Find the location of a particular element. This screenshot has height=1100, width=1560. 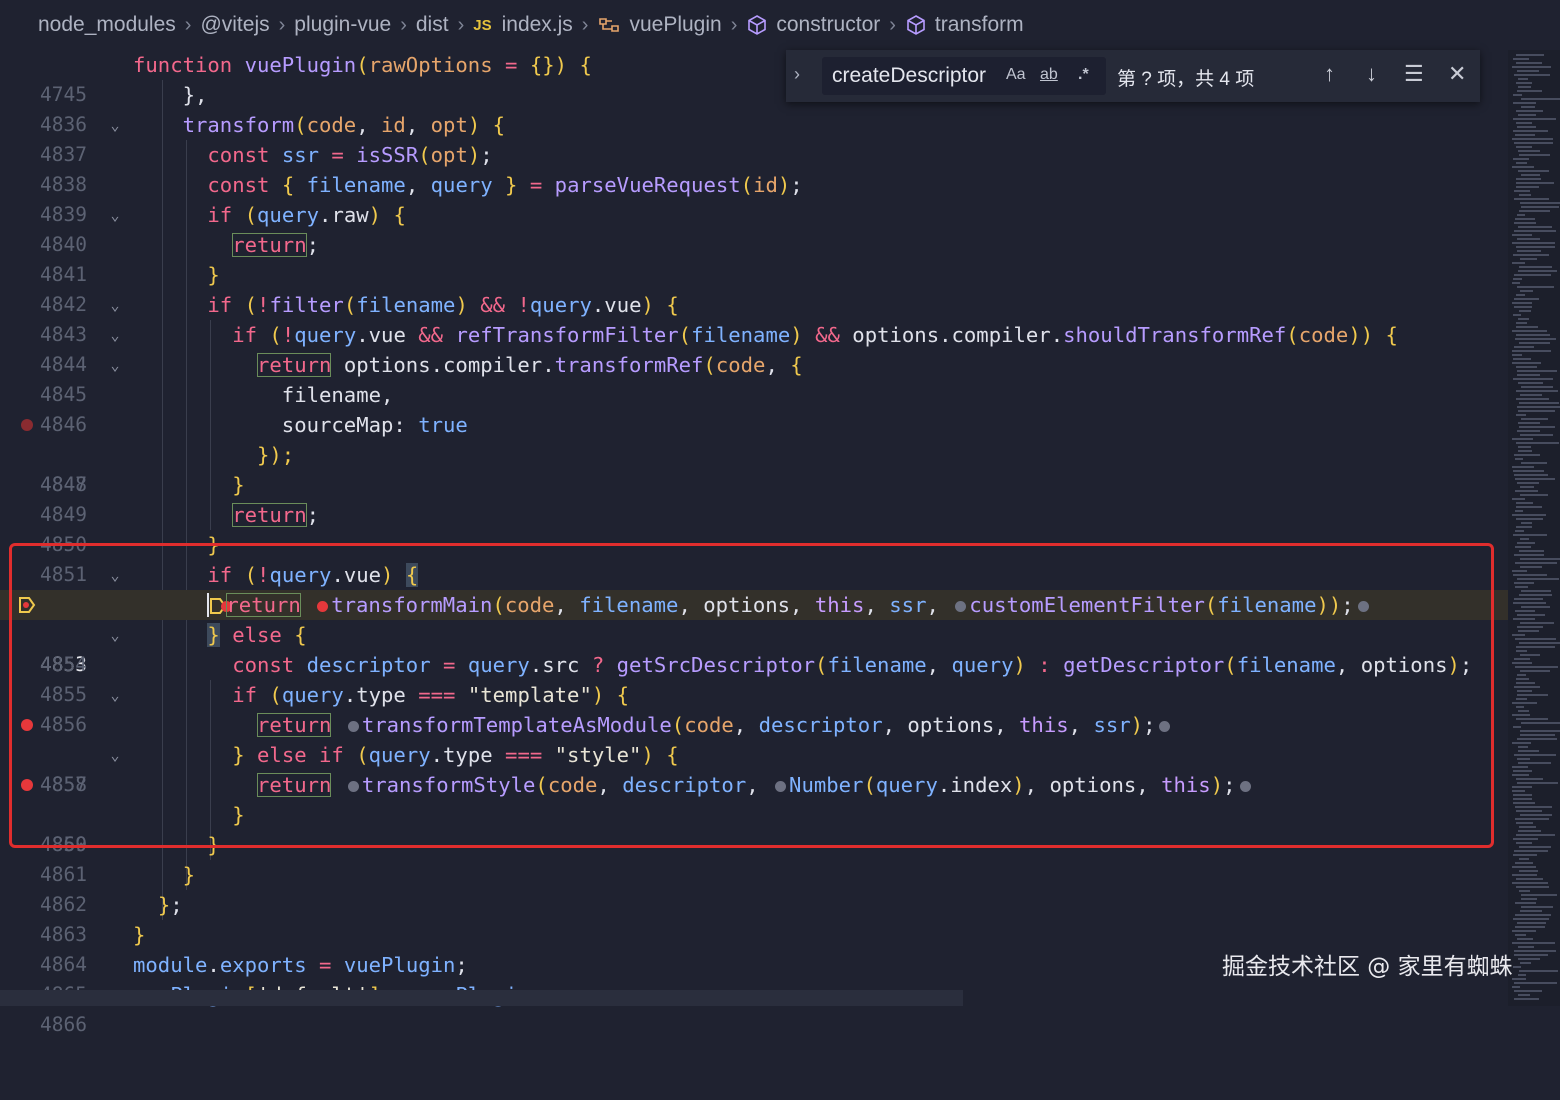

breakpoint-icon is located at coordinates (27, 425).